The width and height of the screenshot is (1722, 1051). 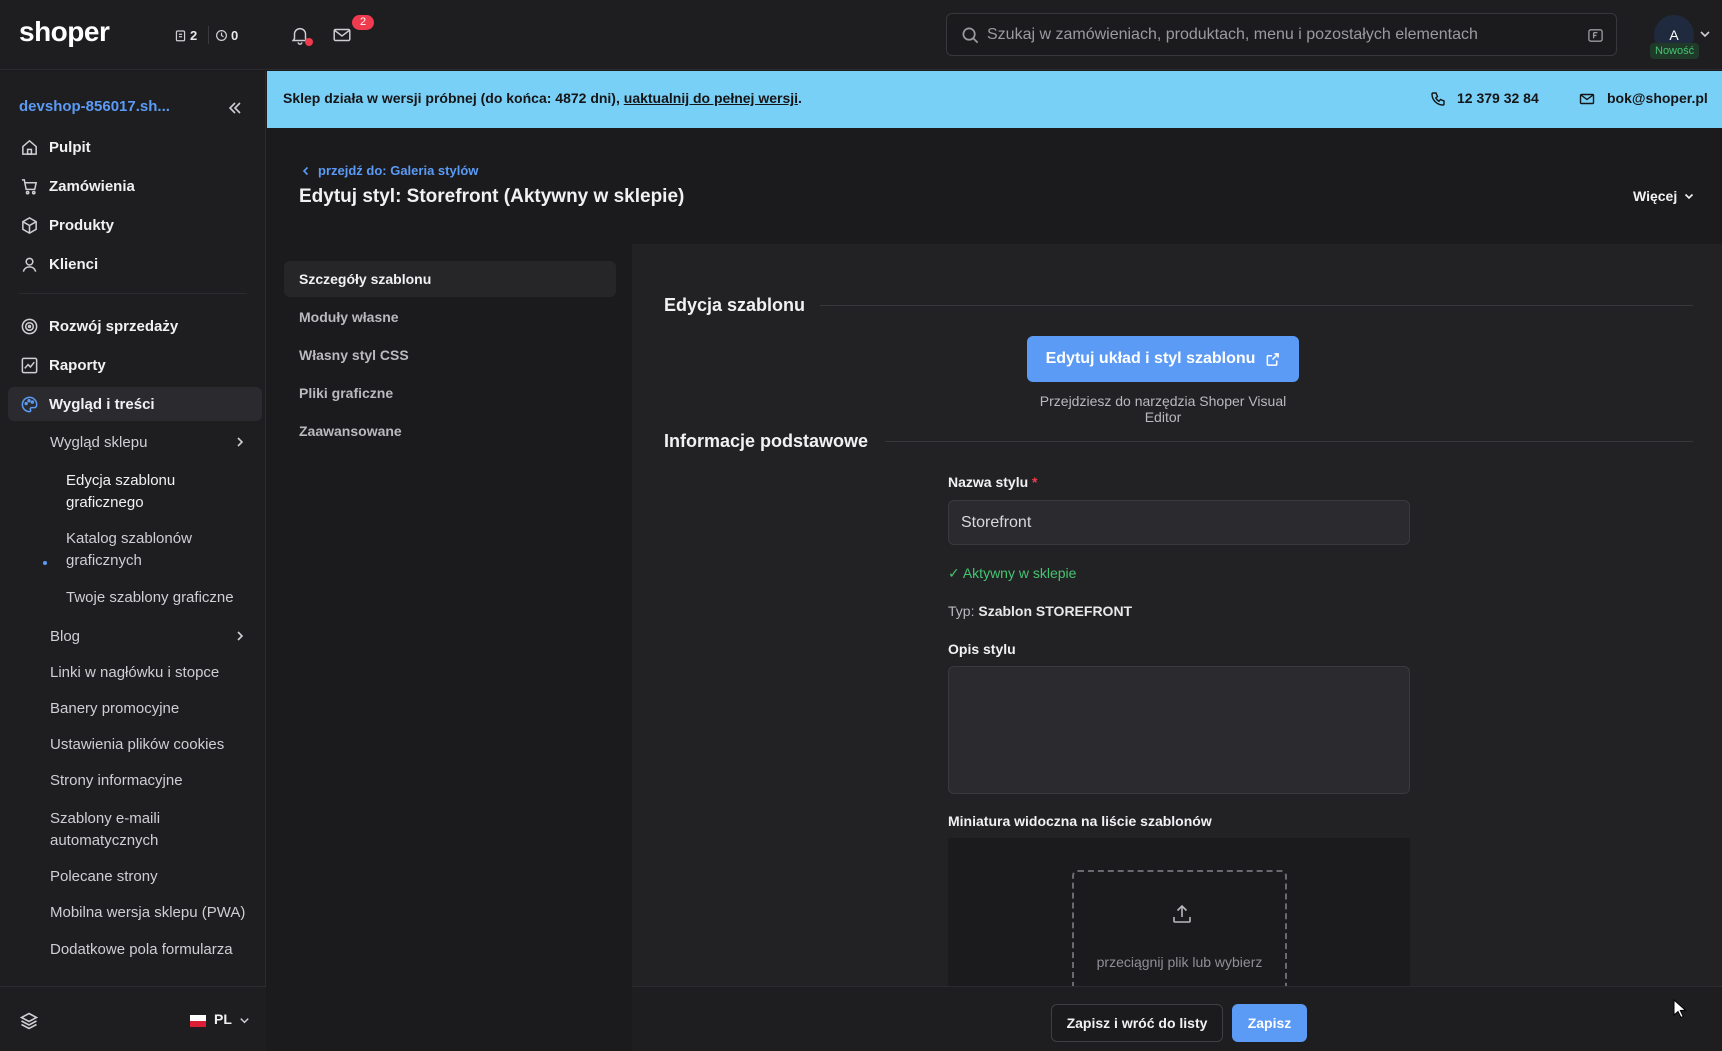 I want to click on style-name-input, so click(x=1179, y=522).